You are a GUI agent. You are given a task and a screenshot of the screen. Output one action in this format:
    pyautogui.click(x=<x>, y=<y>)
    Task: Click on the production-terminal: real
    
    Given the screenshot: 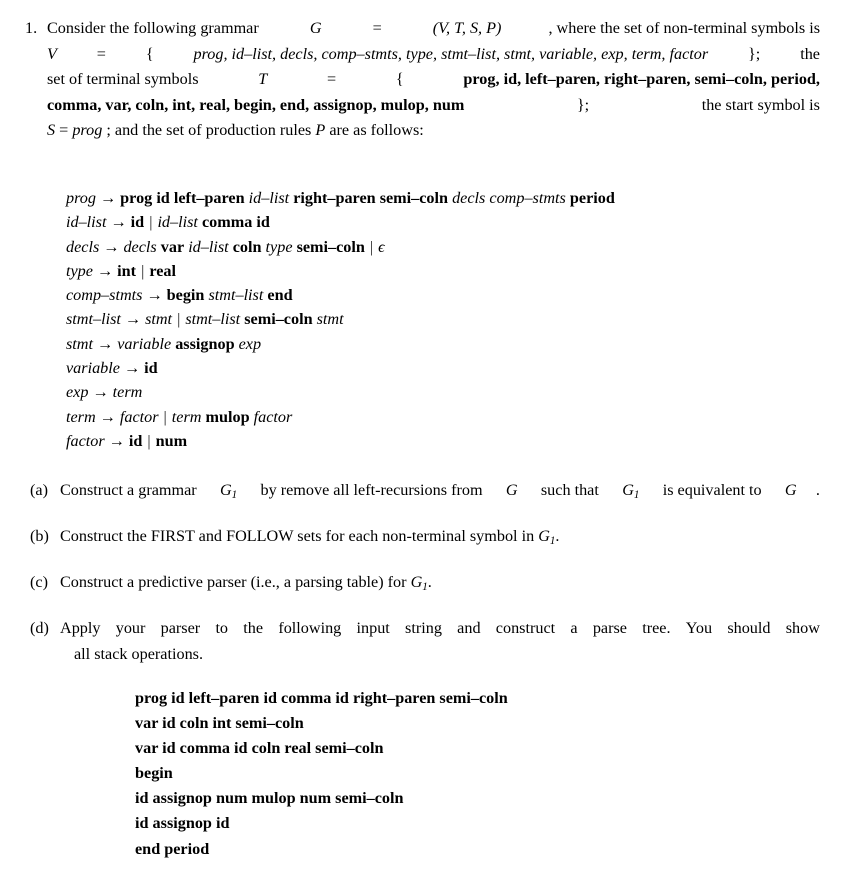 What is the action you would take?
    pyautogui.click(x=162, y=270)
    